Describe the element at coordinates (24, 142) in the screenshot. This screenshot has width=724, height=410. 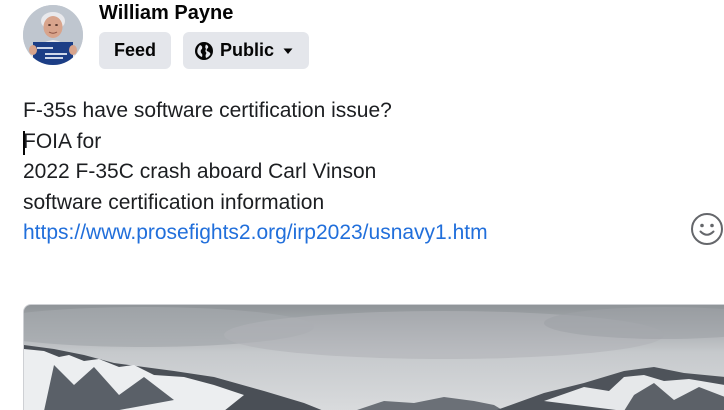
I see `text-cursor` at that location.